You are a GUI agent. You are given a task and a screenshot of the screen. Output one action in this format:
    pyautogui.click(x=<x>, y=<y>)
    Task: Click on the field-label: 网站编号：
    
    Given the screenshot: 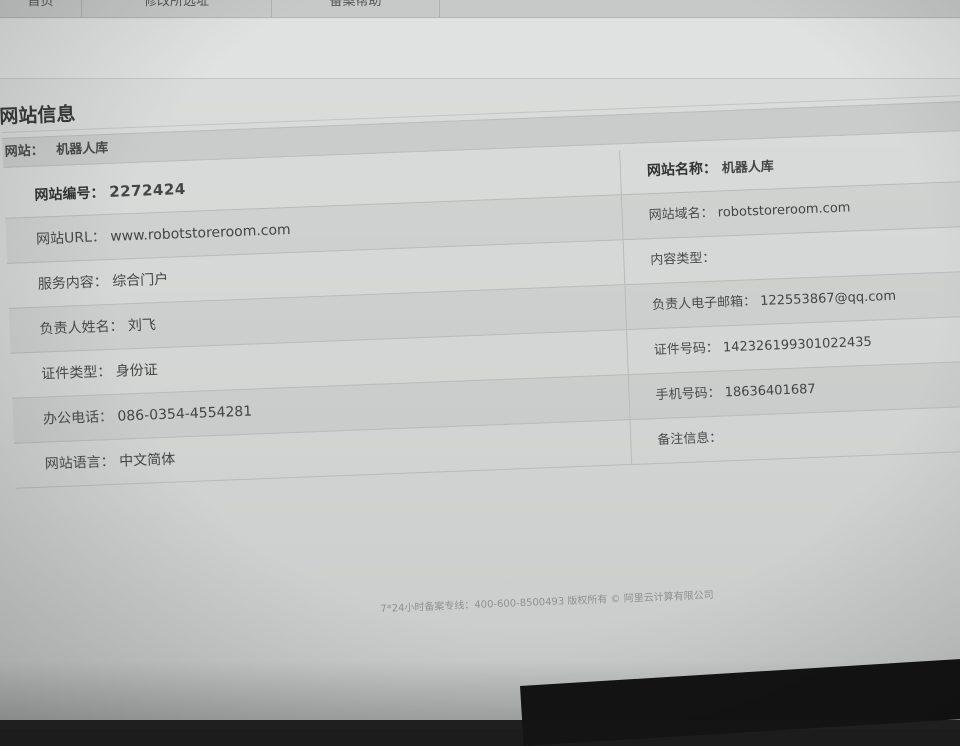 What is the action you would take?
    pyautogui.click(x=69, y=194)
    